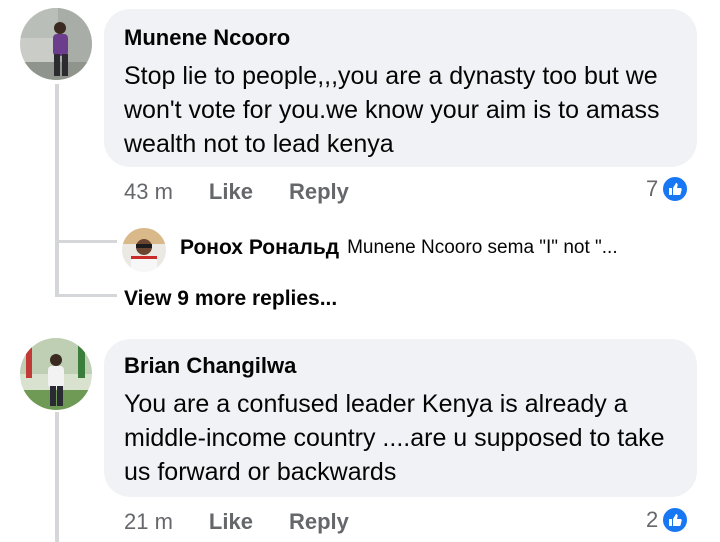  What do you see at coordinates (652, 188) in the screenshot?
I see `reaction-count: 7` at bounding box center [652, 188].